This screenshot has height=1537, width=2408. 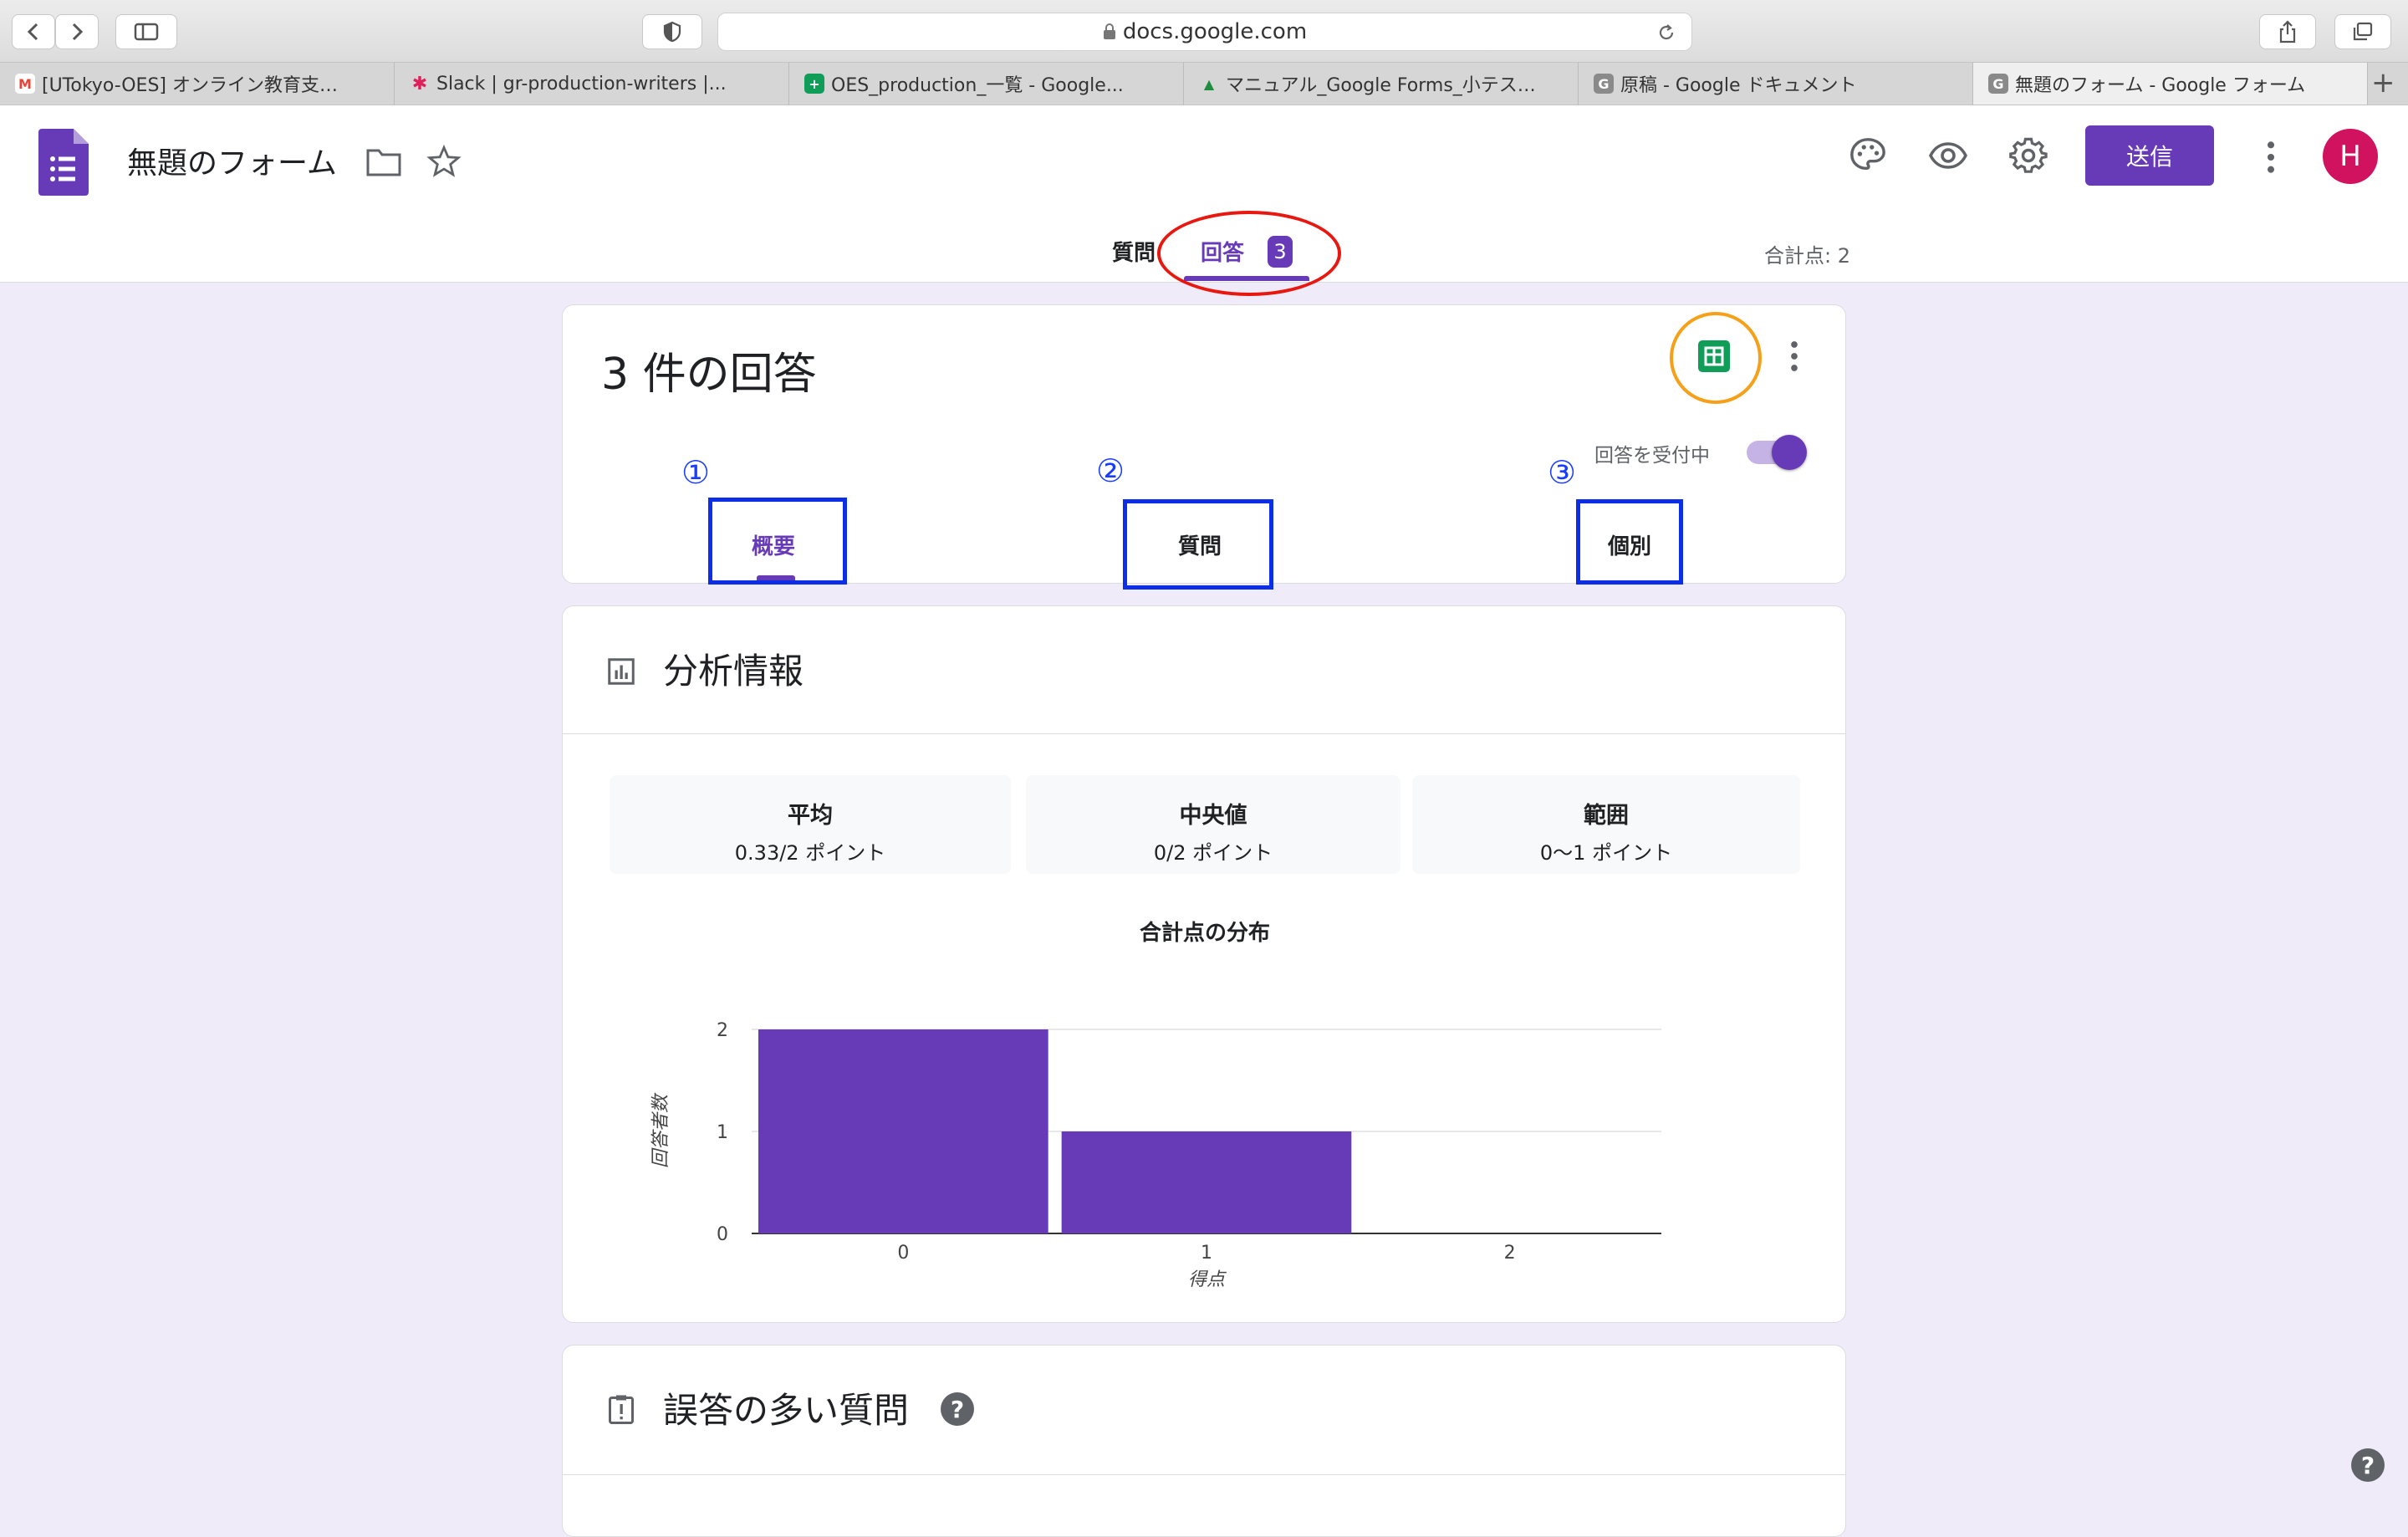 I want to click on responses-summary-card: 3 件の回答 回答を受付中 ① ② ③ 概要 質問 個別, so click(x=1204, y=447).